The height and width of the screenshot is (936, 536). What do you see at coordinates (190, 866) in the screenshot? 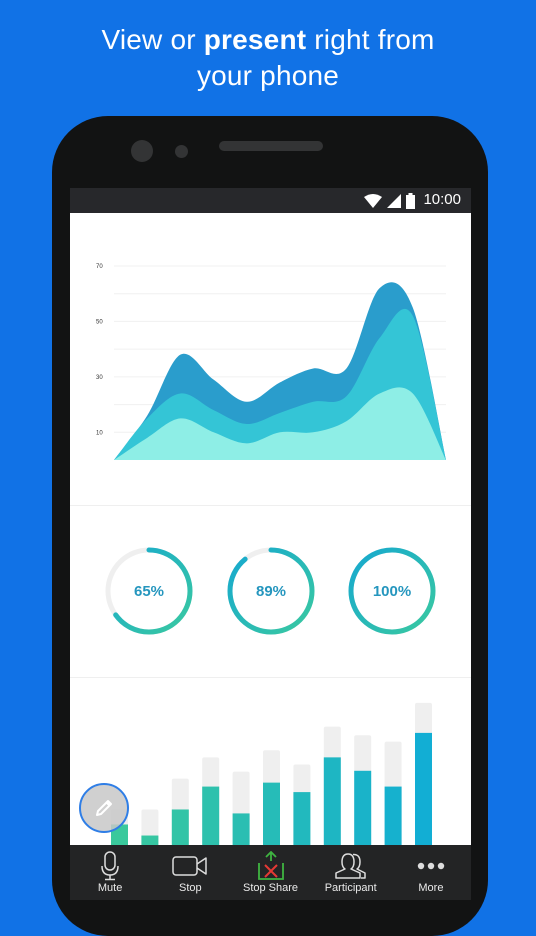
I see `video-camera-icon` at bounding box center [190, 866].